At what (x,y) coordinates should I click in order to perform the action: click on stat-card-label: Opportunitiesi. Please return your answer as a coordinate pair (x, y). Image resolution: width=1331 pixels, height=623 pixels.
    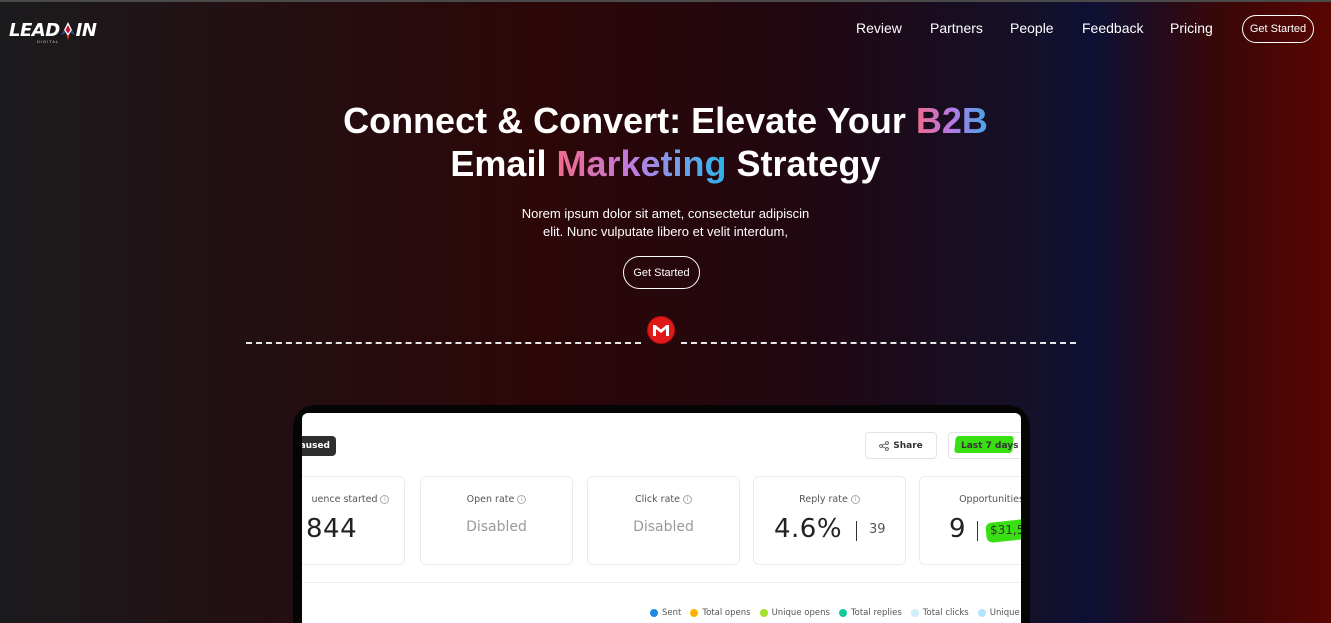
    Looking at the image, I should click on (971, 499).